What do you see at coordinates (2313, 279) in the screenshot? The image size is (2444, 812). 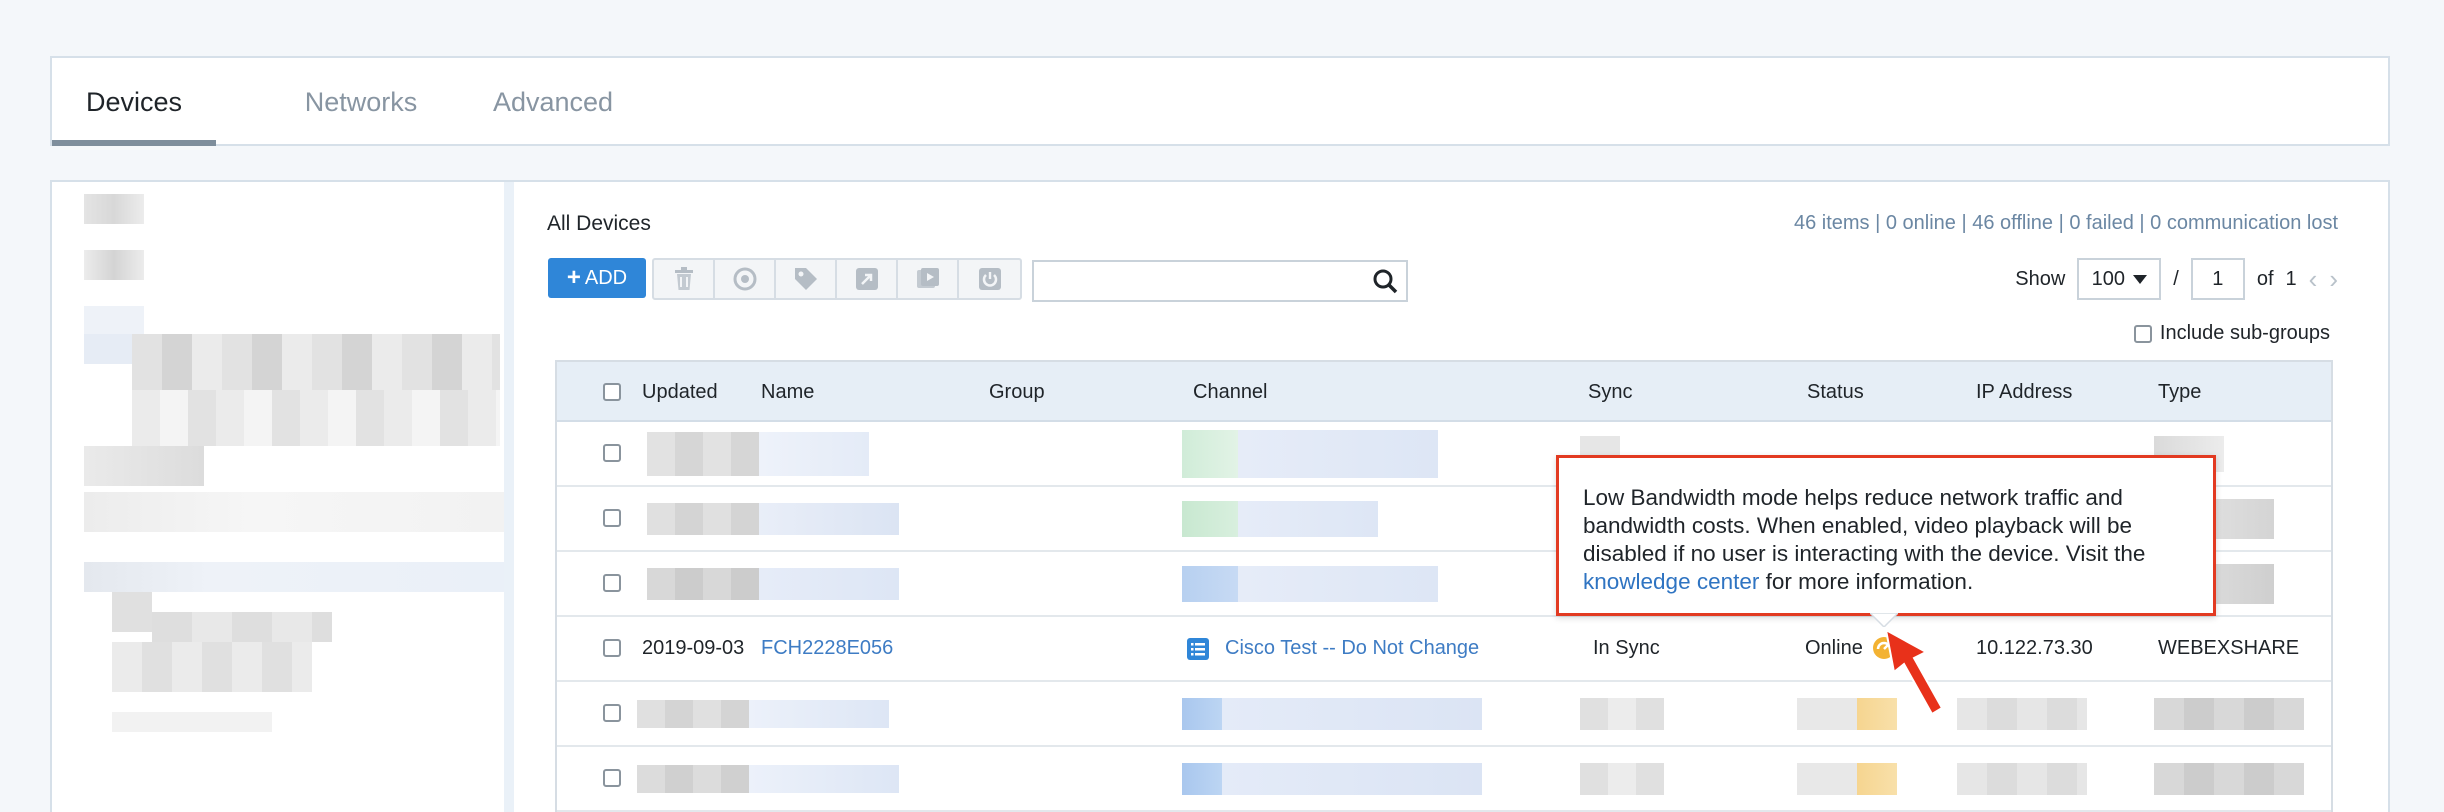 I see `chevron-left-icon: ‹` at bounding box center [2313, 279].